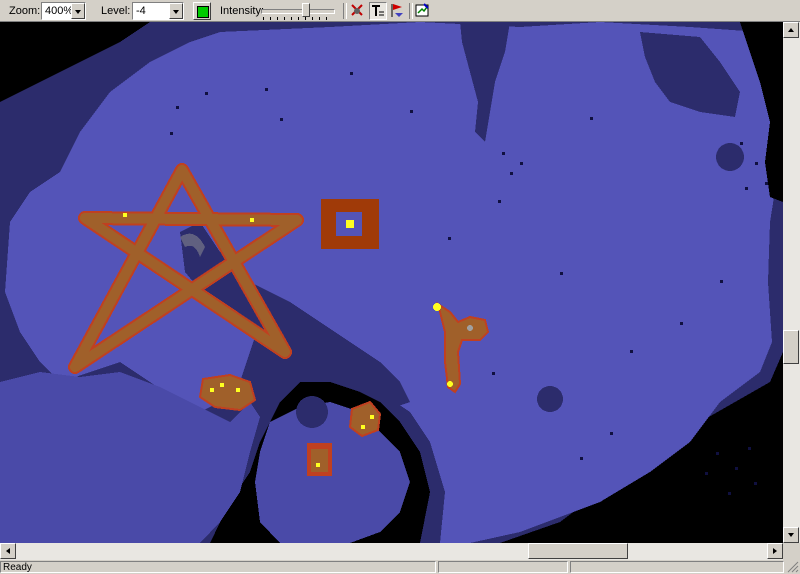  Describe the element at coordinates (298, 18) in the screenshot. I see `intensity-slider-ticks` at that location.